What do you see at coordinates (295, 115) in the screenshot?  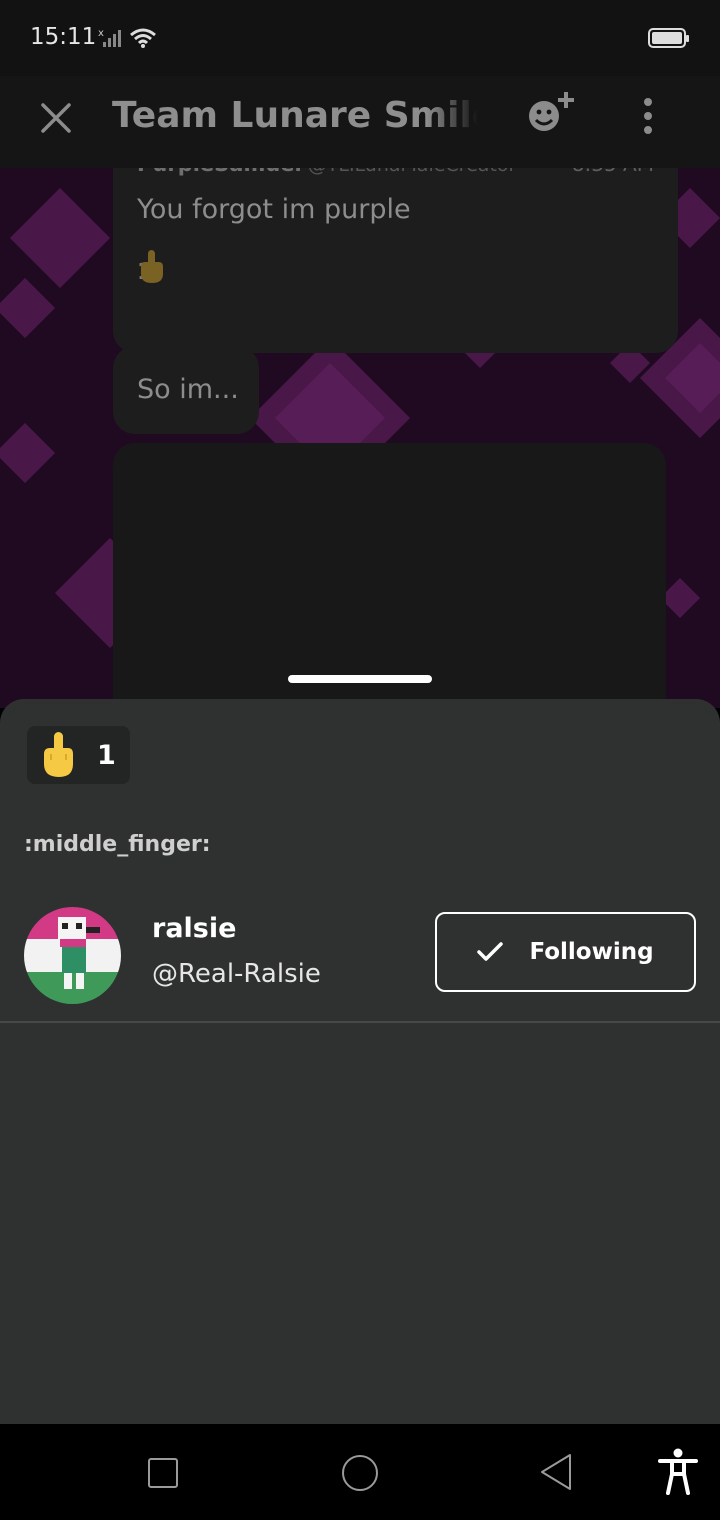 I see `chat-title: Team Lunare Smile t` at bounding box center [295, 115].